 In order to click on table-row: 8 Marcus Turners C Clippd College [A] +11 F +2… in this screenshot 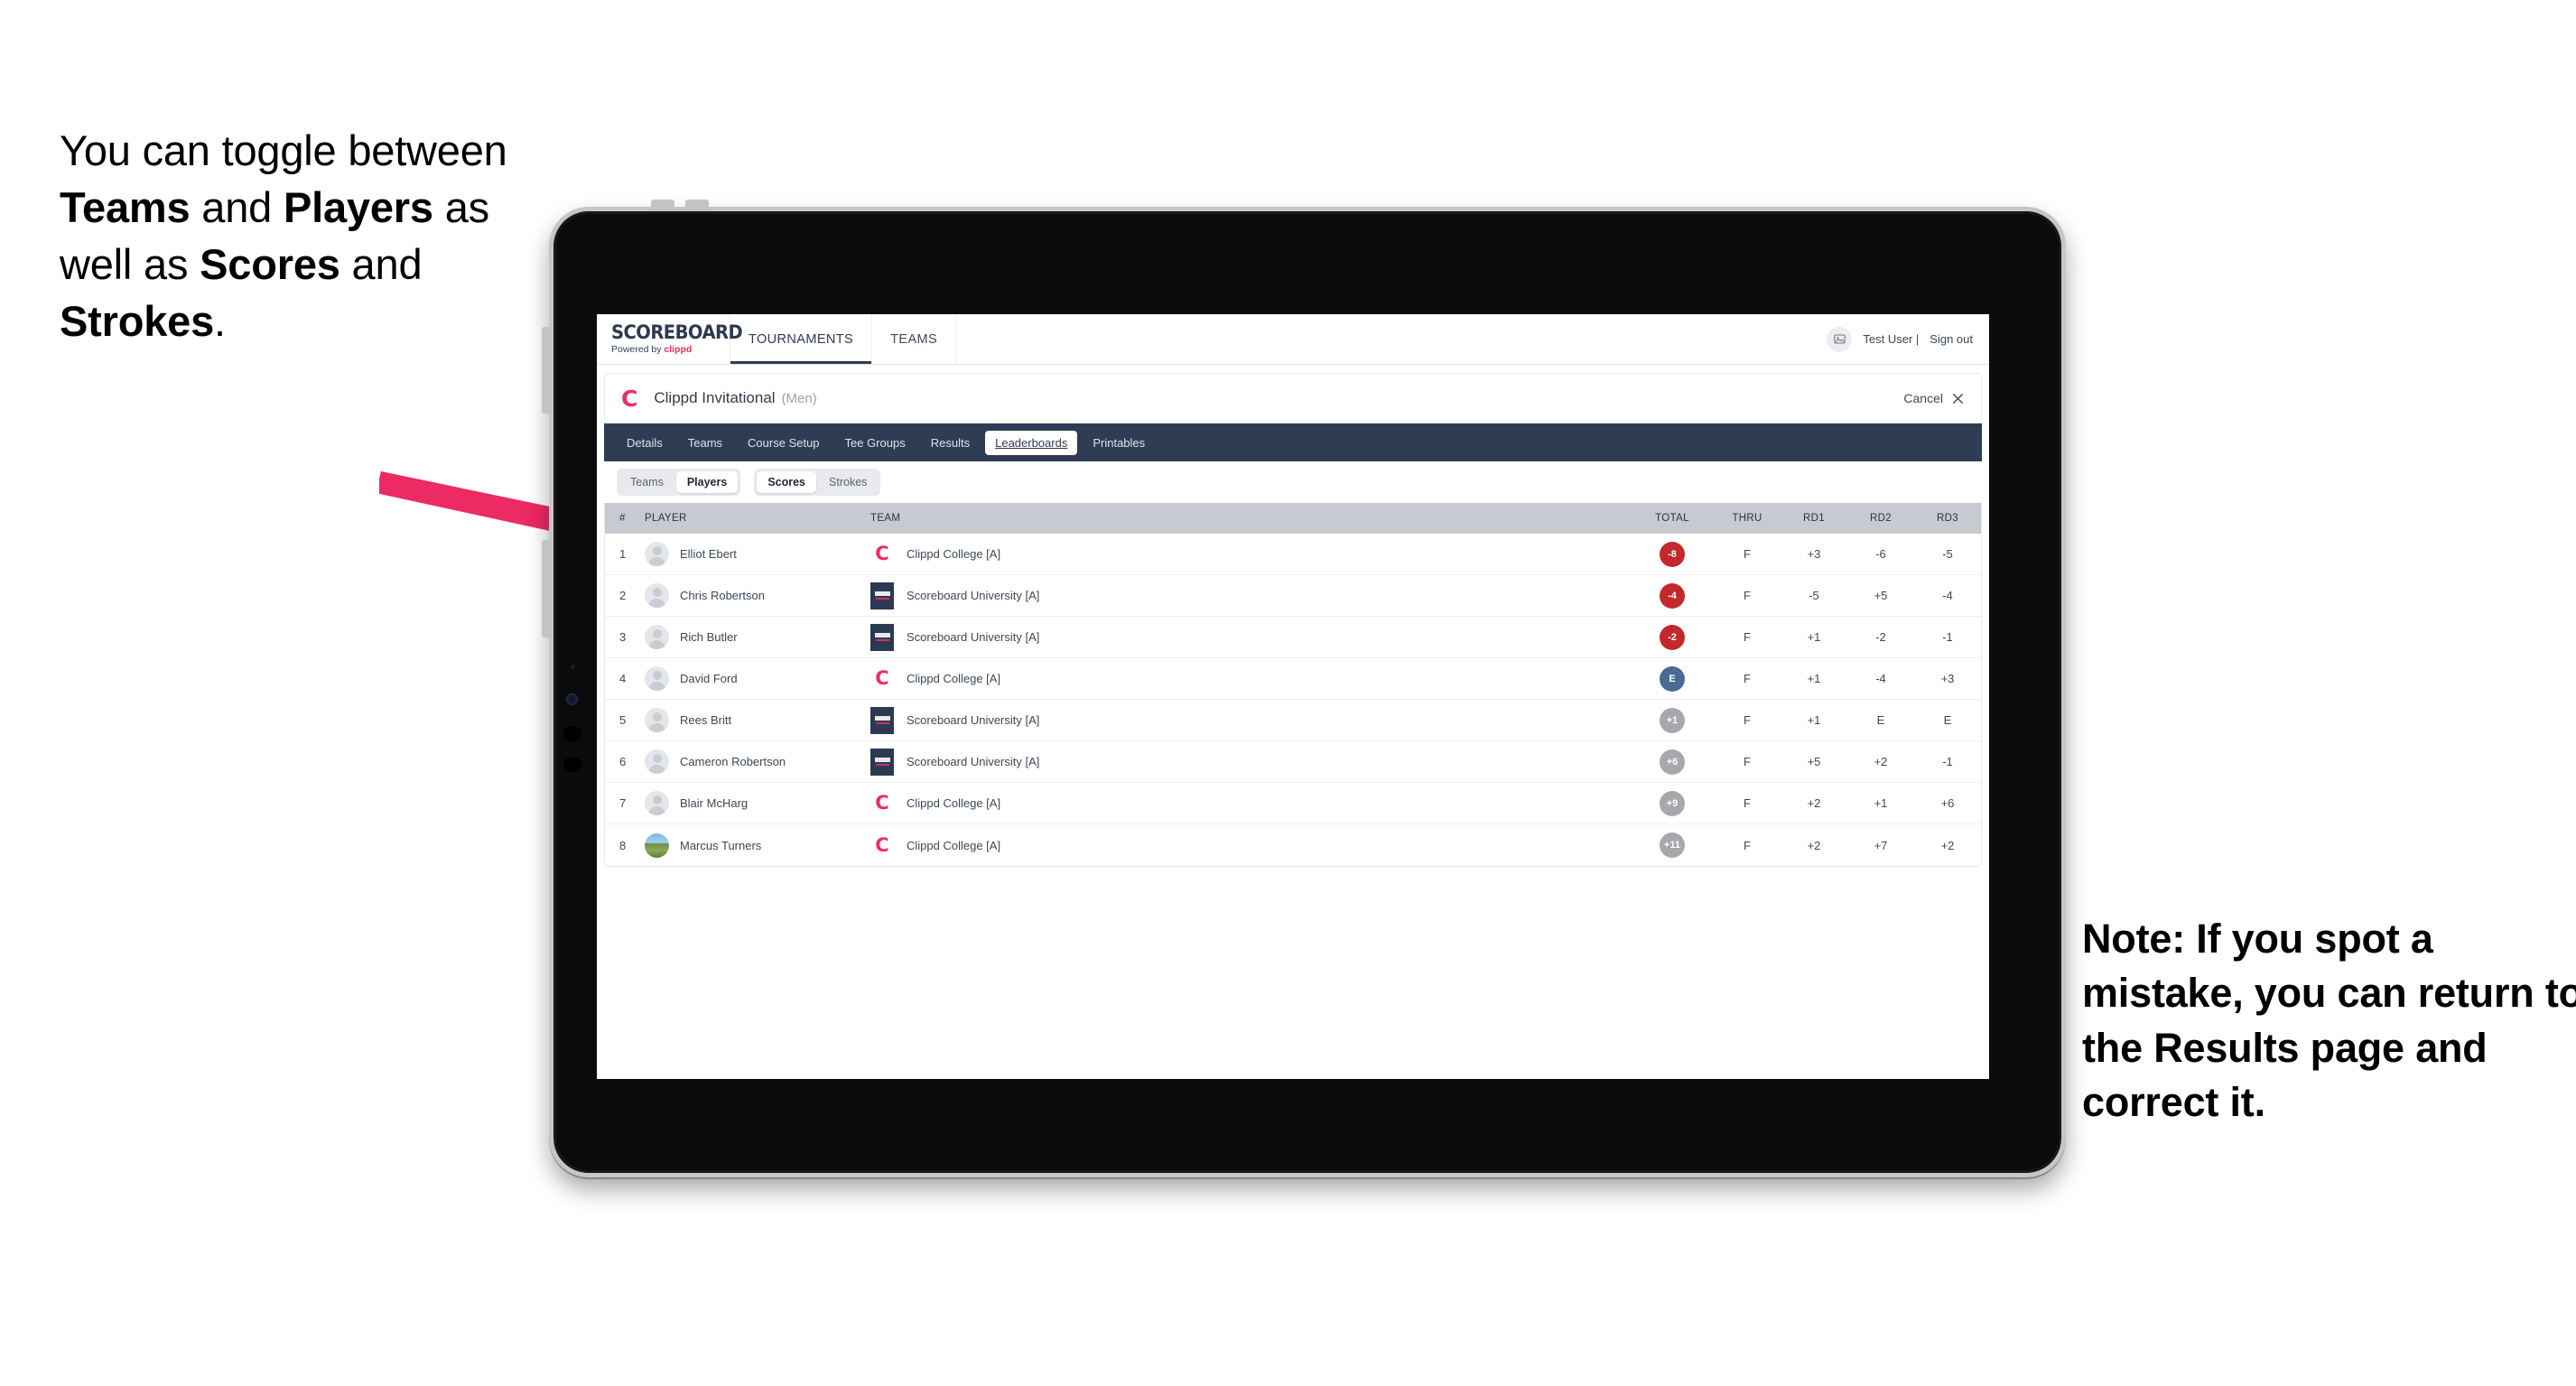, I will do `click(1293, 845)`.